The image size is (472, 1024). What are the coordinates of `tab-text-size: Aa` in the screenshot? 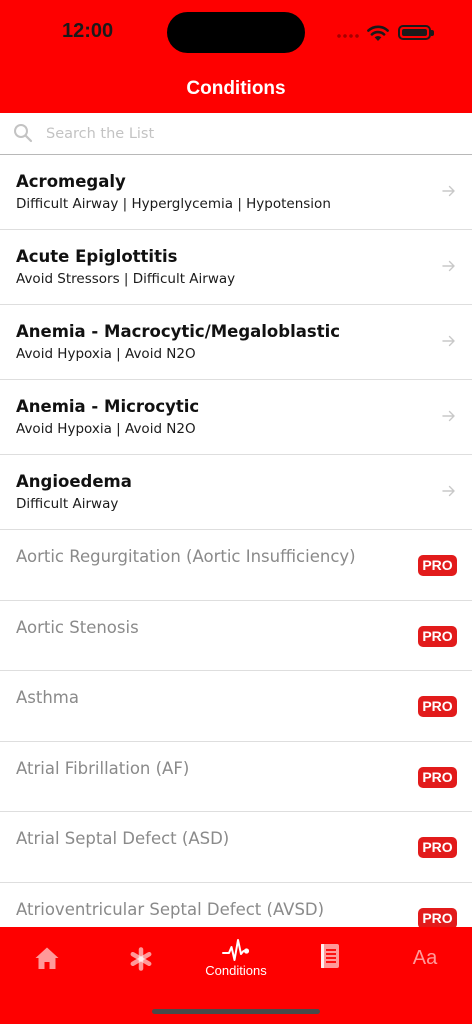 It's located at (425, 957).